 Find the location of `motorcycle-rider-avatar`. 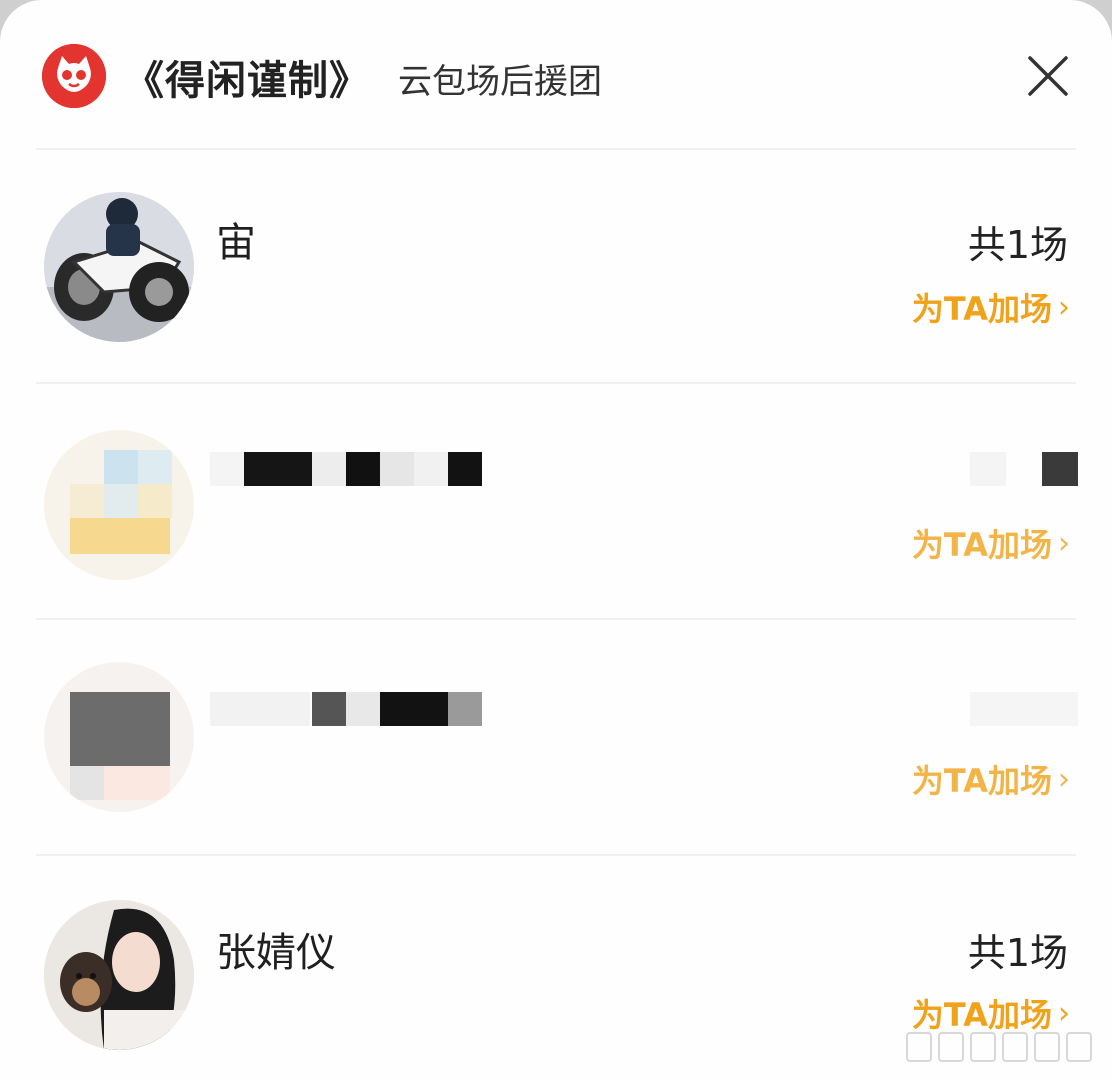

motorcycle-rider-avatar is located at coordinates (119, 267).